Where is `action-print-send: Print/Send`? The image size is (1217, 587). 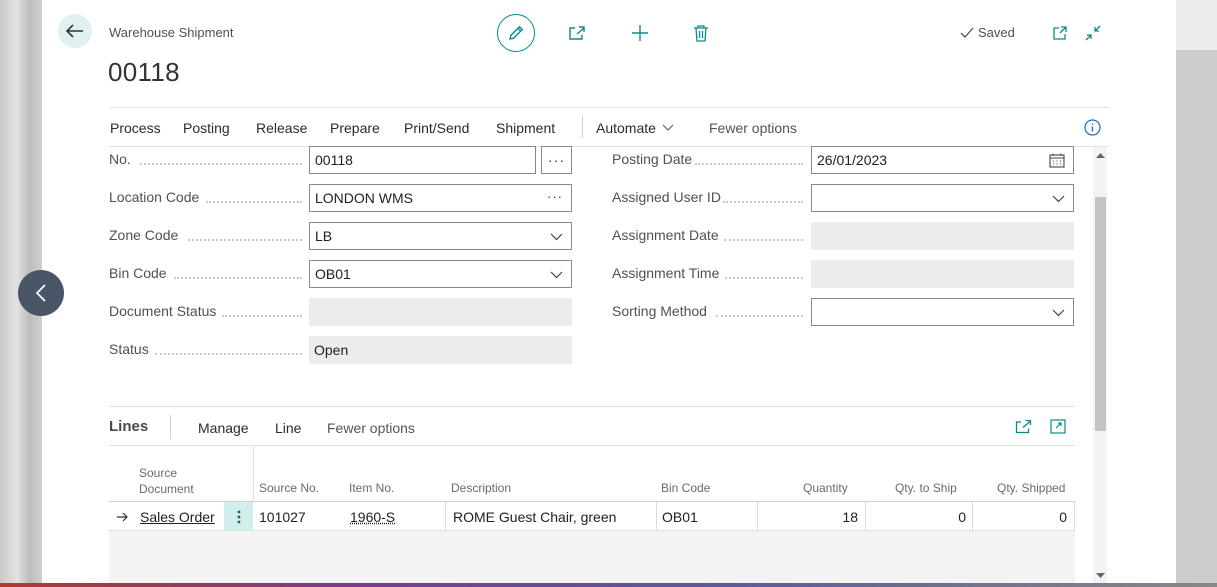
action-print-send: Print/Send is located at coordinates (436, 128).